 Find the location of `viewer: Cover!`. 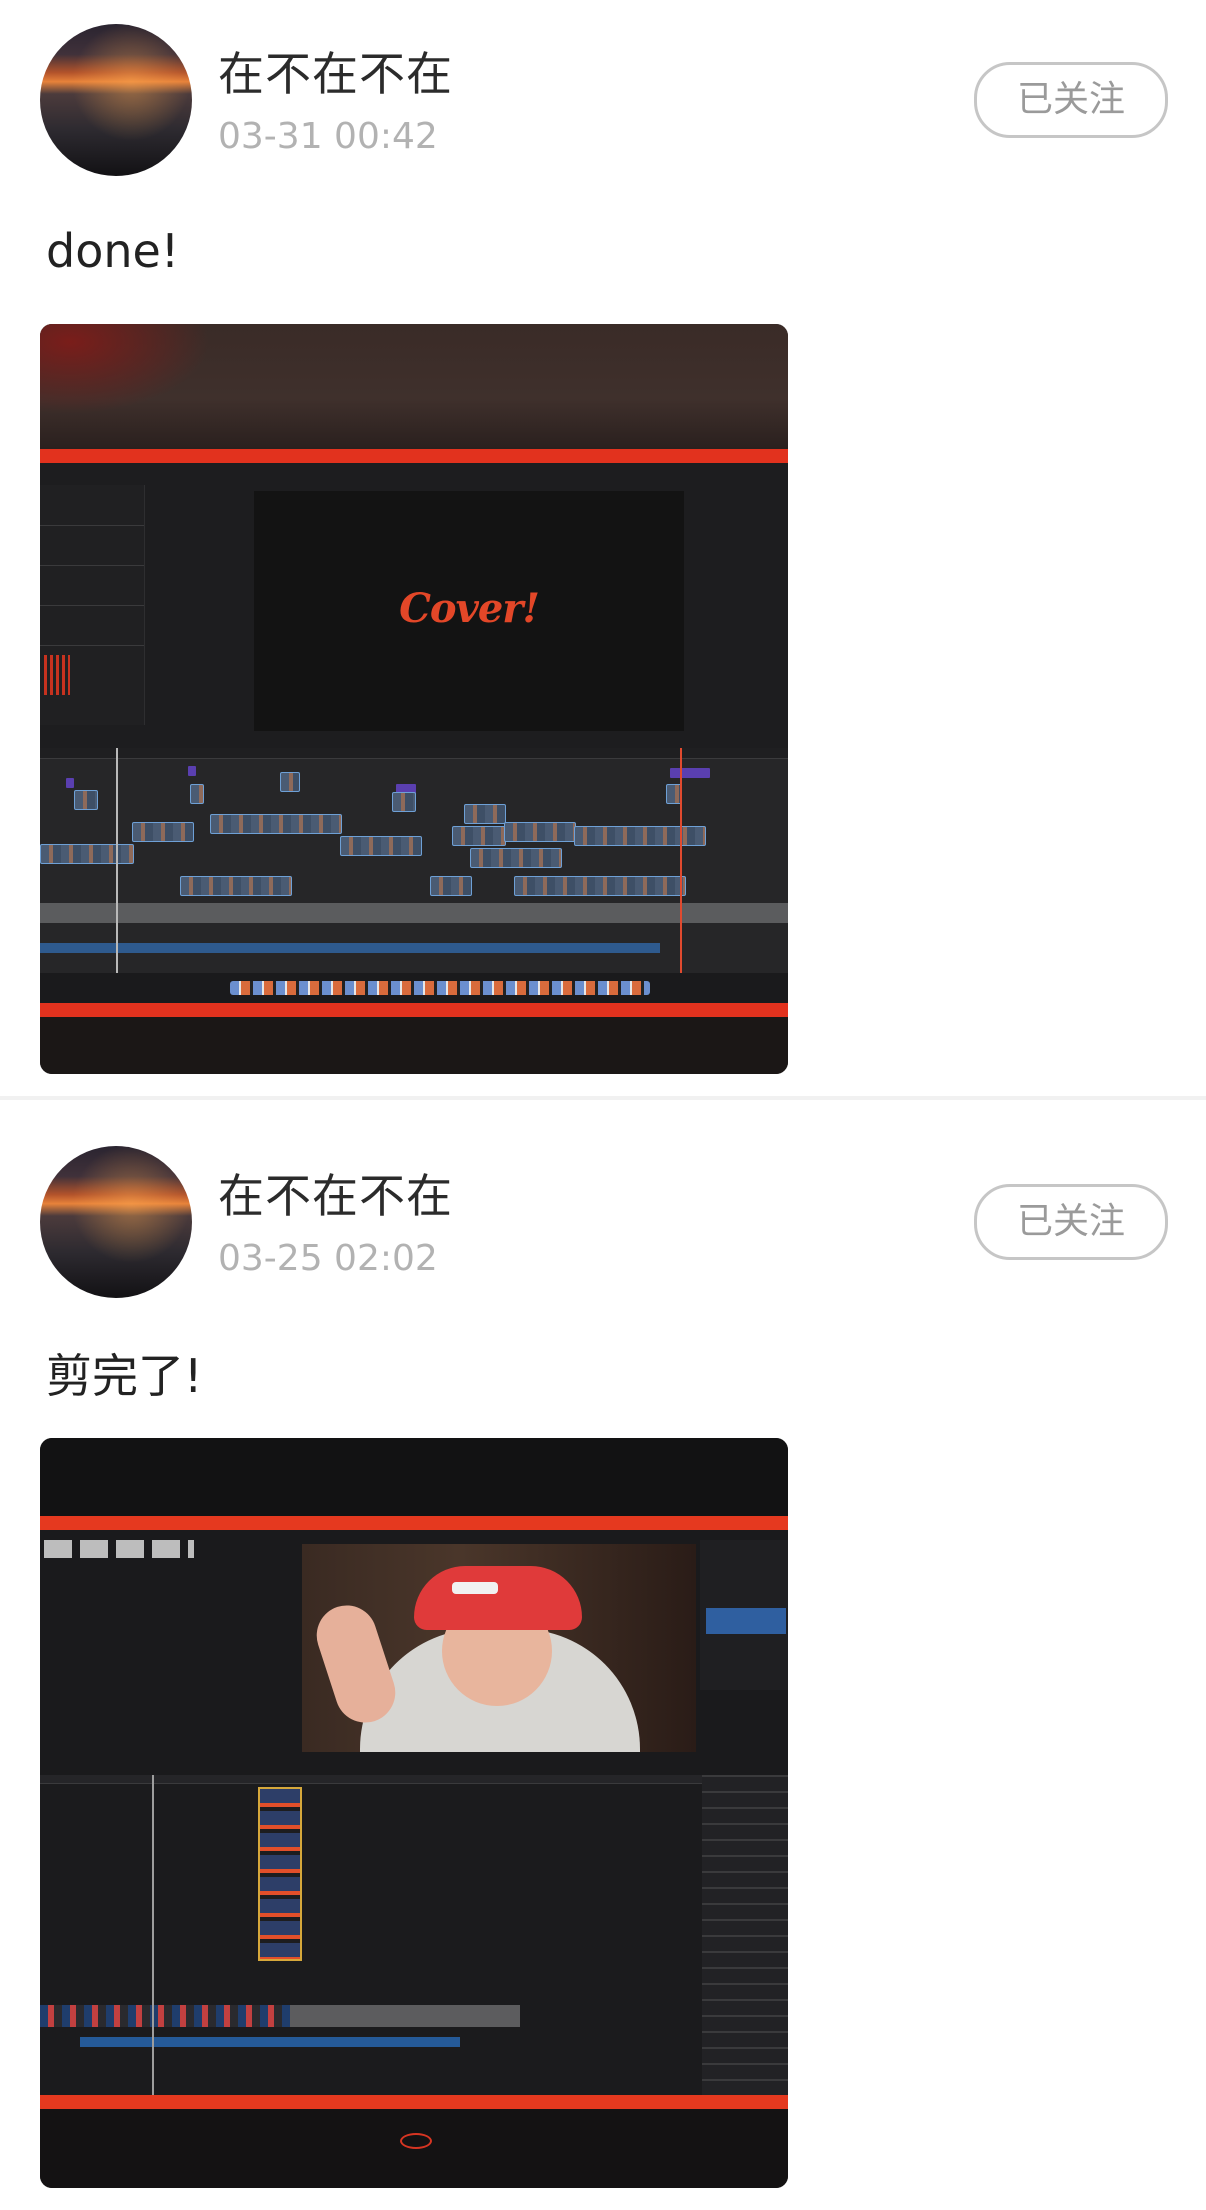

viewer: Cover! is located at coordinates (469, 611).